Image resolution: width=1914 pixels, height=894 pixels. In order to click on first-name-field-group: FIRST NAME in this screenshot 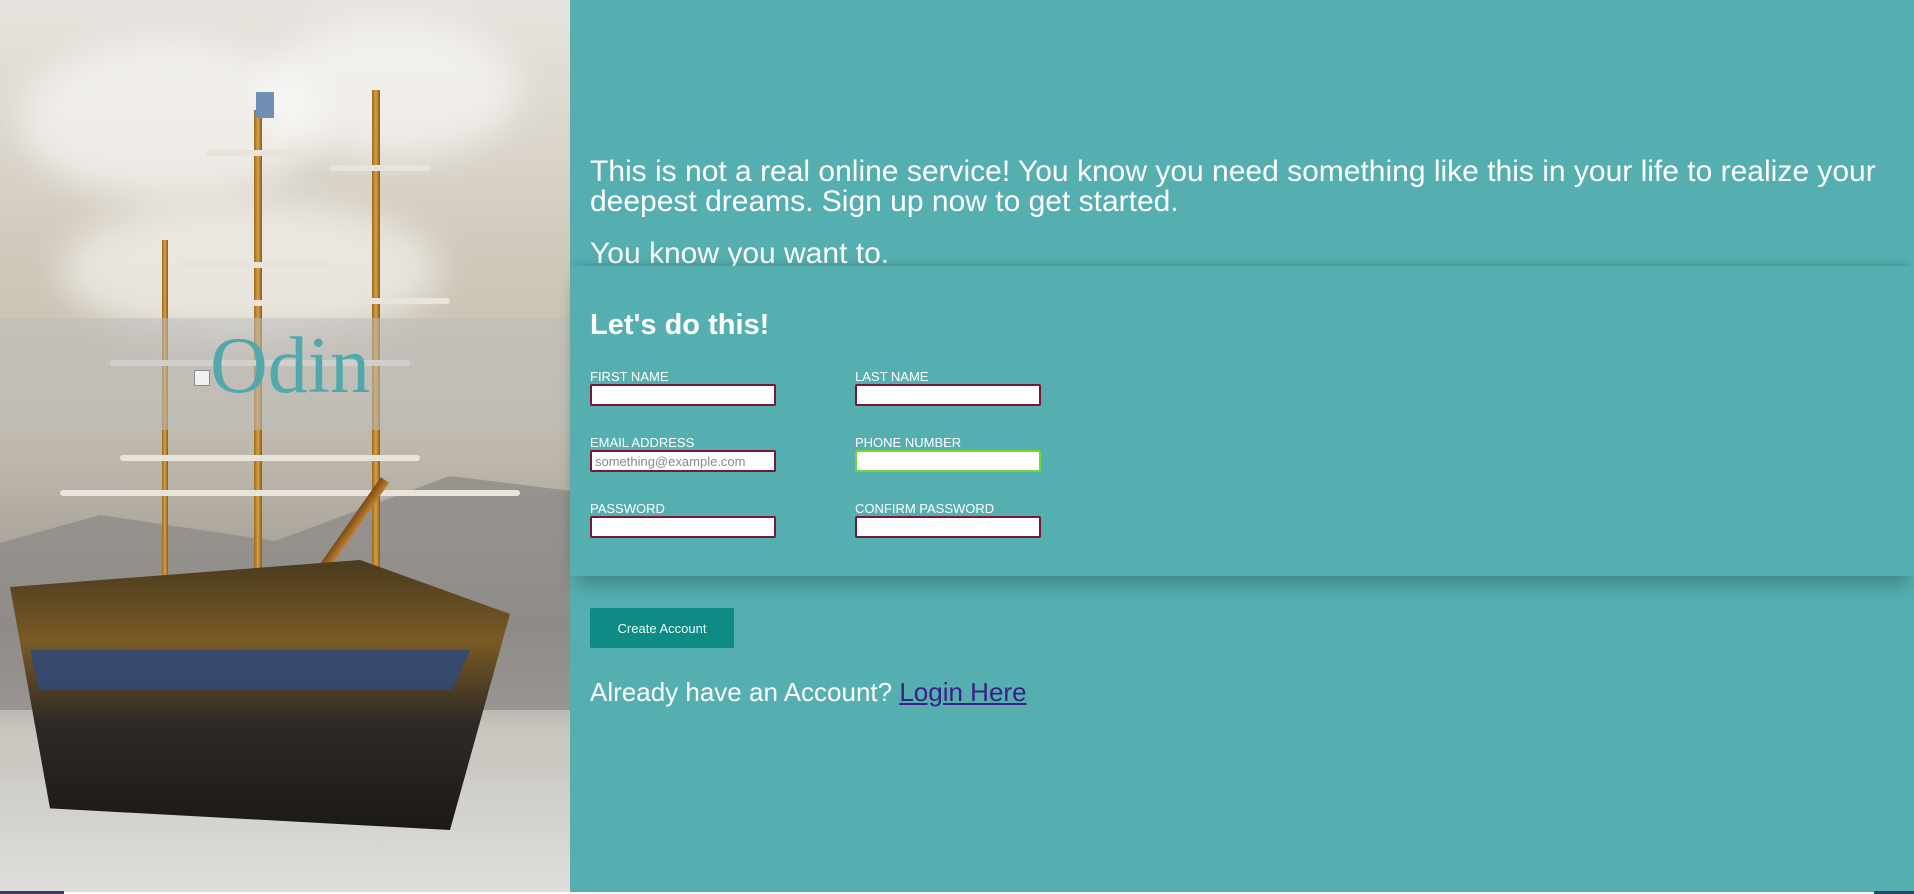, I will do `click(683, 388)`.